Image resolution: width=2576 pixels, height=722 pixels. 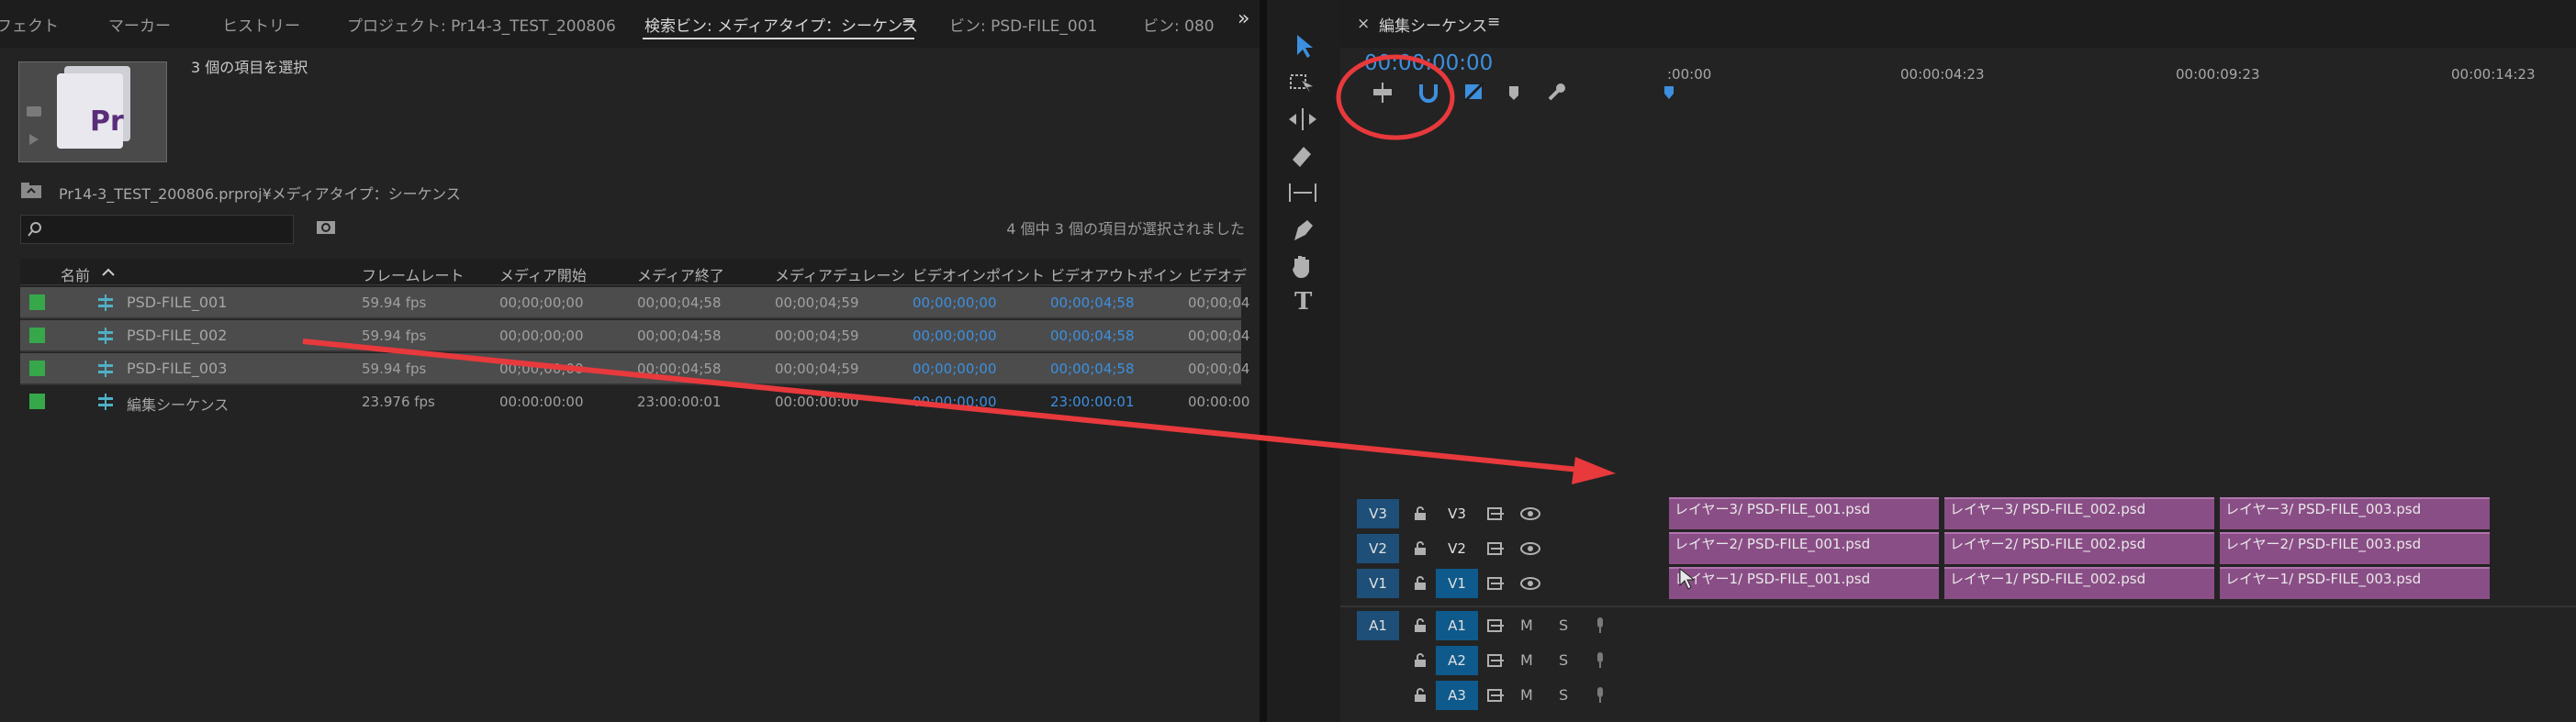 I want to click on type-tool-icon: T, so click(x=1303, y=302).